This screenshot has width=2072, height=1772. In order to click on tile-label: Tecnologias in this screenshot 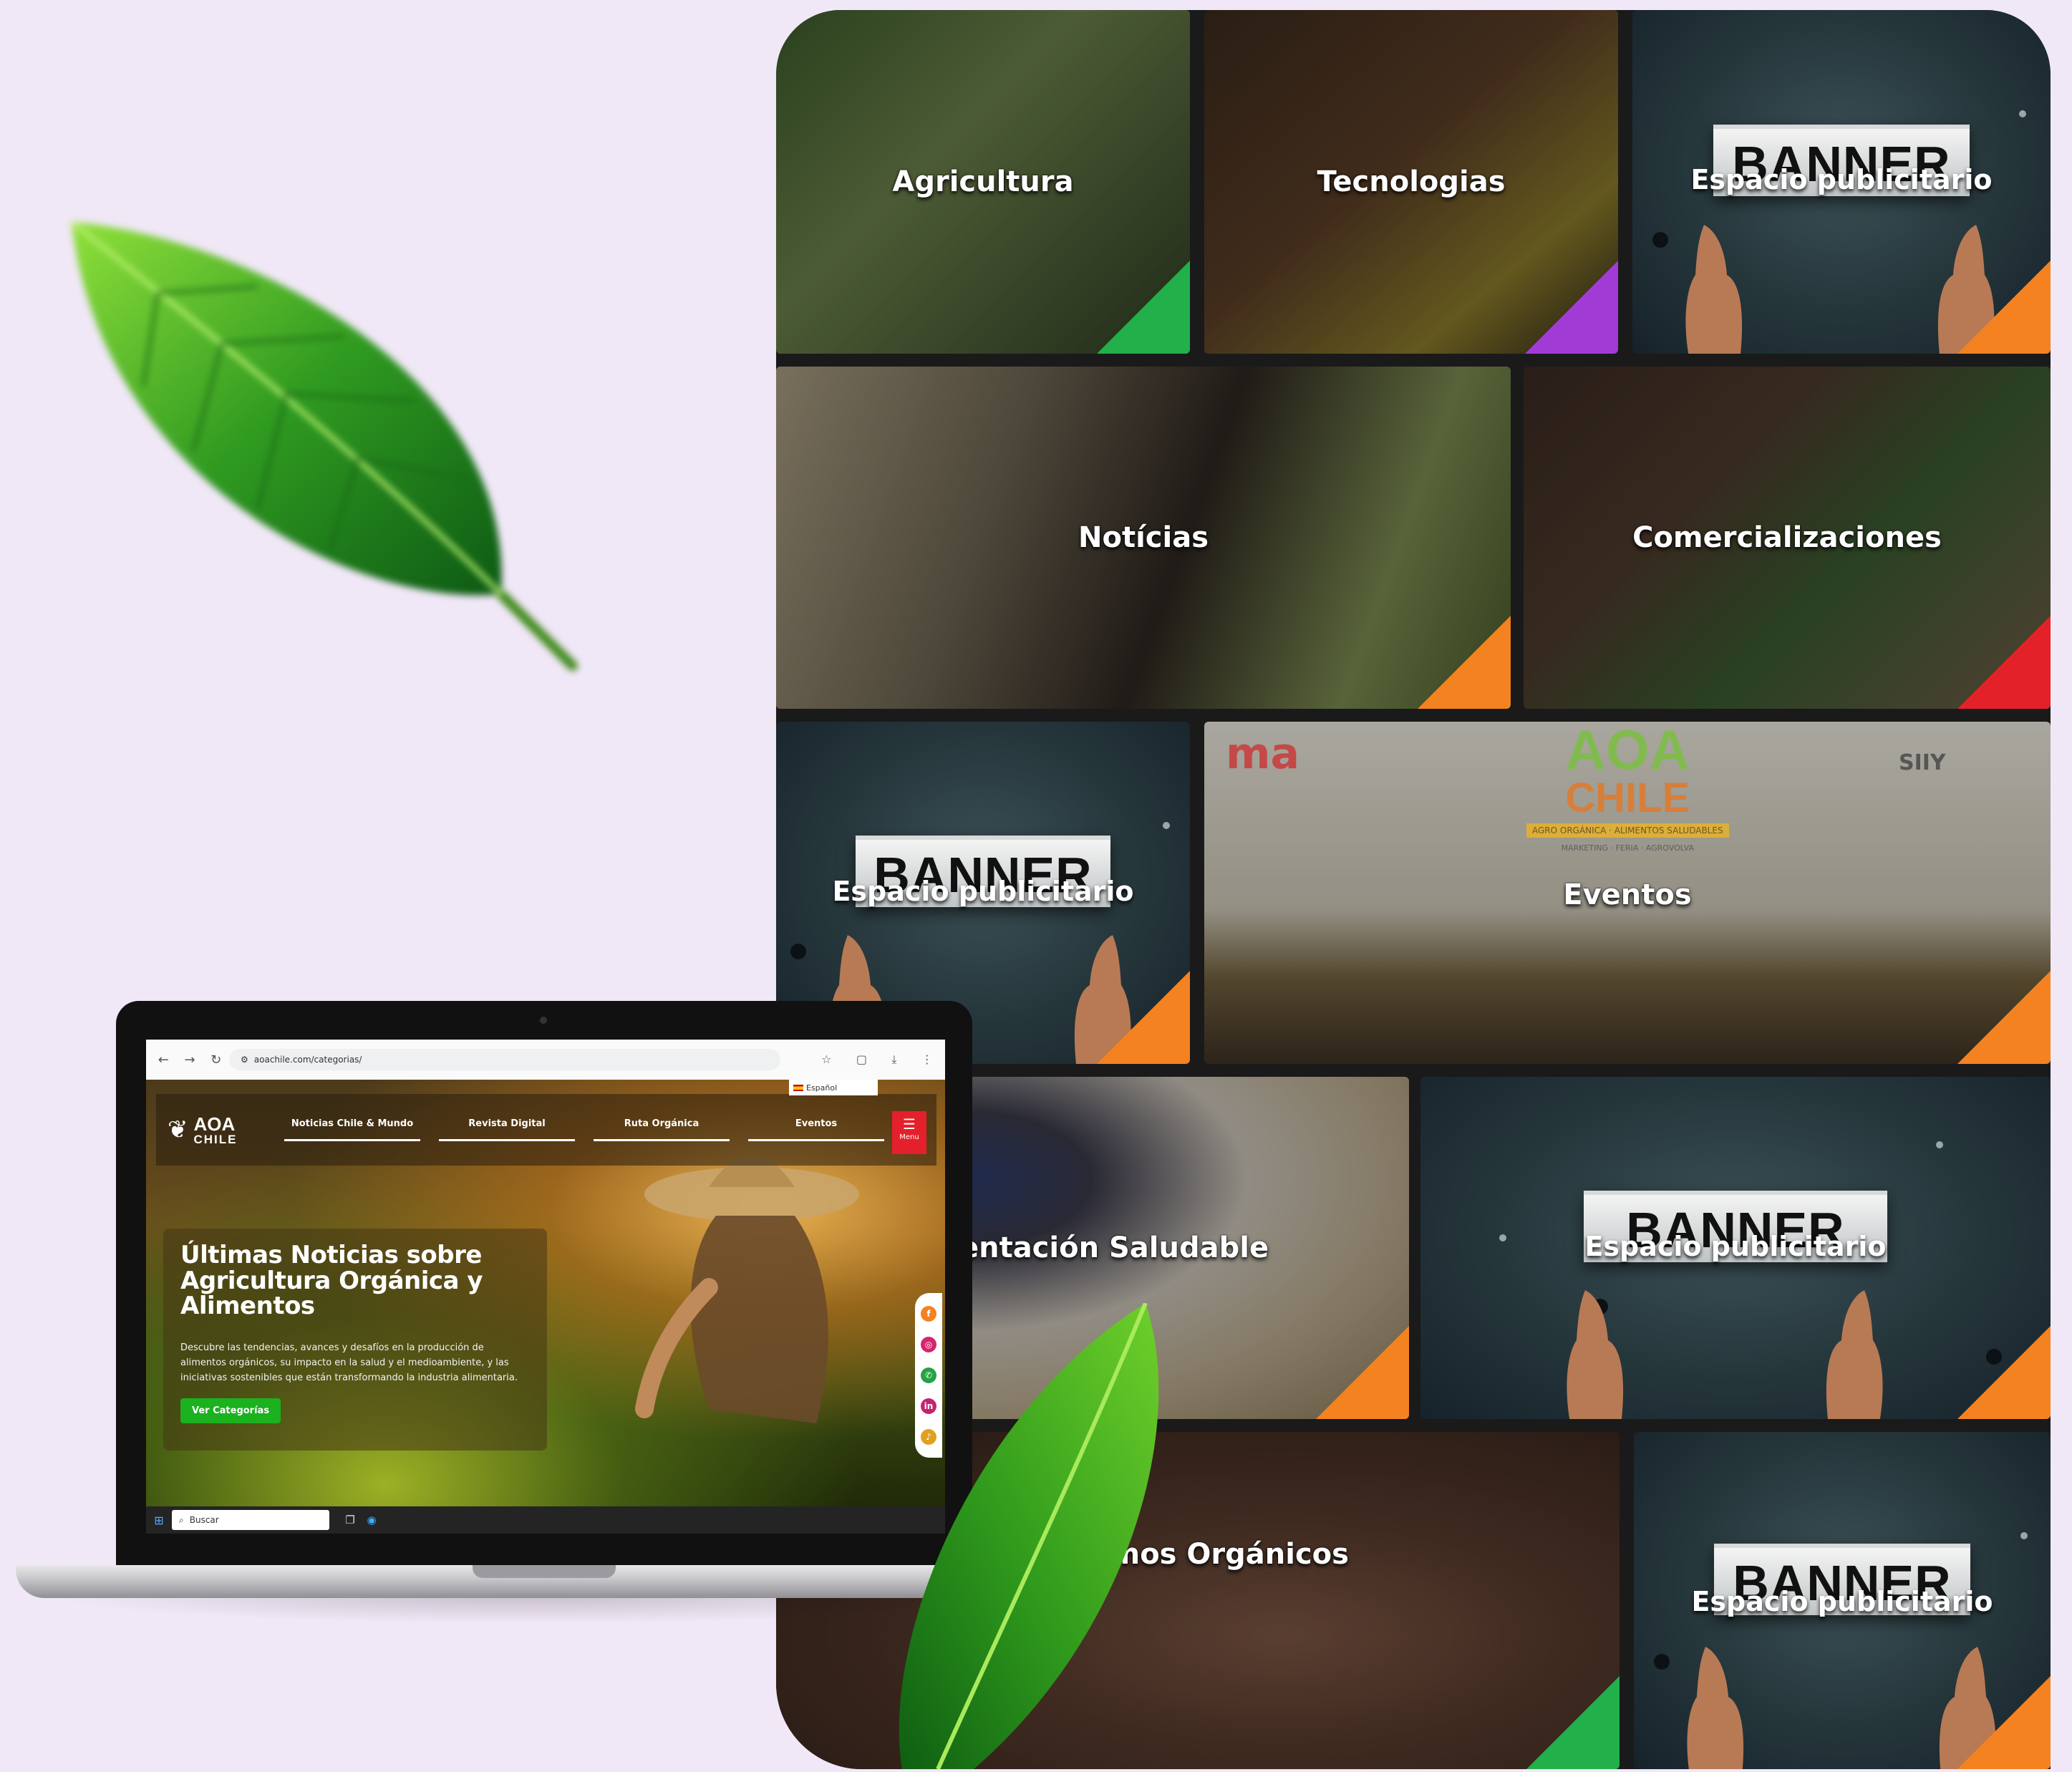, I will do `click(1411, 181)`.